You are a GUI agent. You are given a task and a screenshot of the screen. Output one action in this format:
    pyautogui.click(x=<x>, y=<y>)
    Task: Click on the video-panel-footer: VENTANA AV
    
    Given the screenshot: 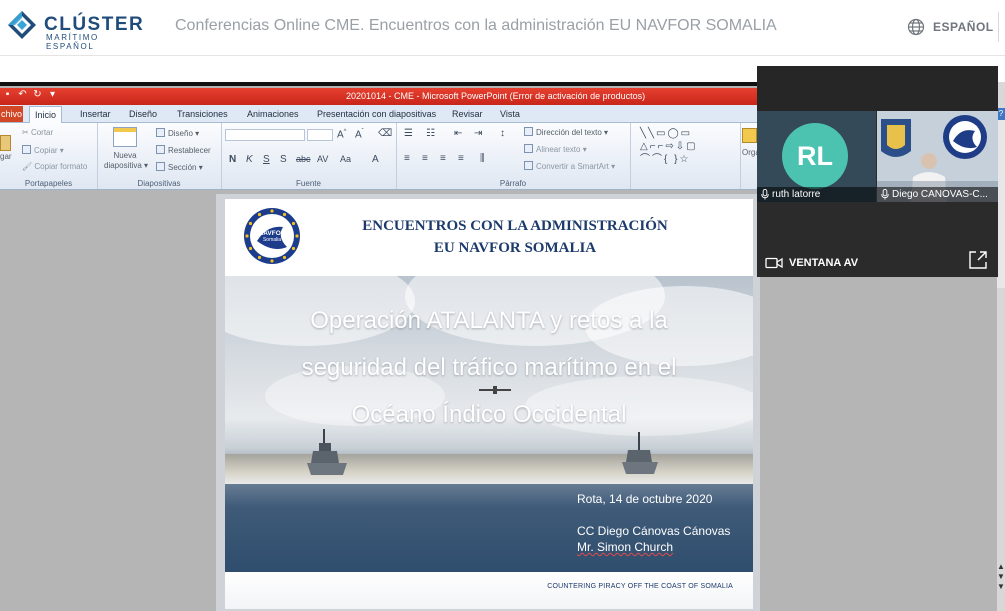 What is the action you would take?
    pyautogui.click(x=877, y=239)
    